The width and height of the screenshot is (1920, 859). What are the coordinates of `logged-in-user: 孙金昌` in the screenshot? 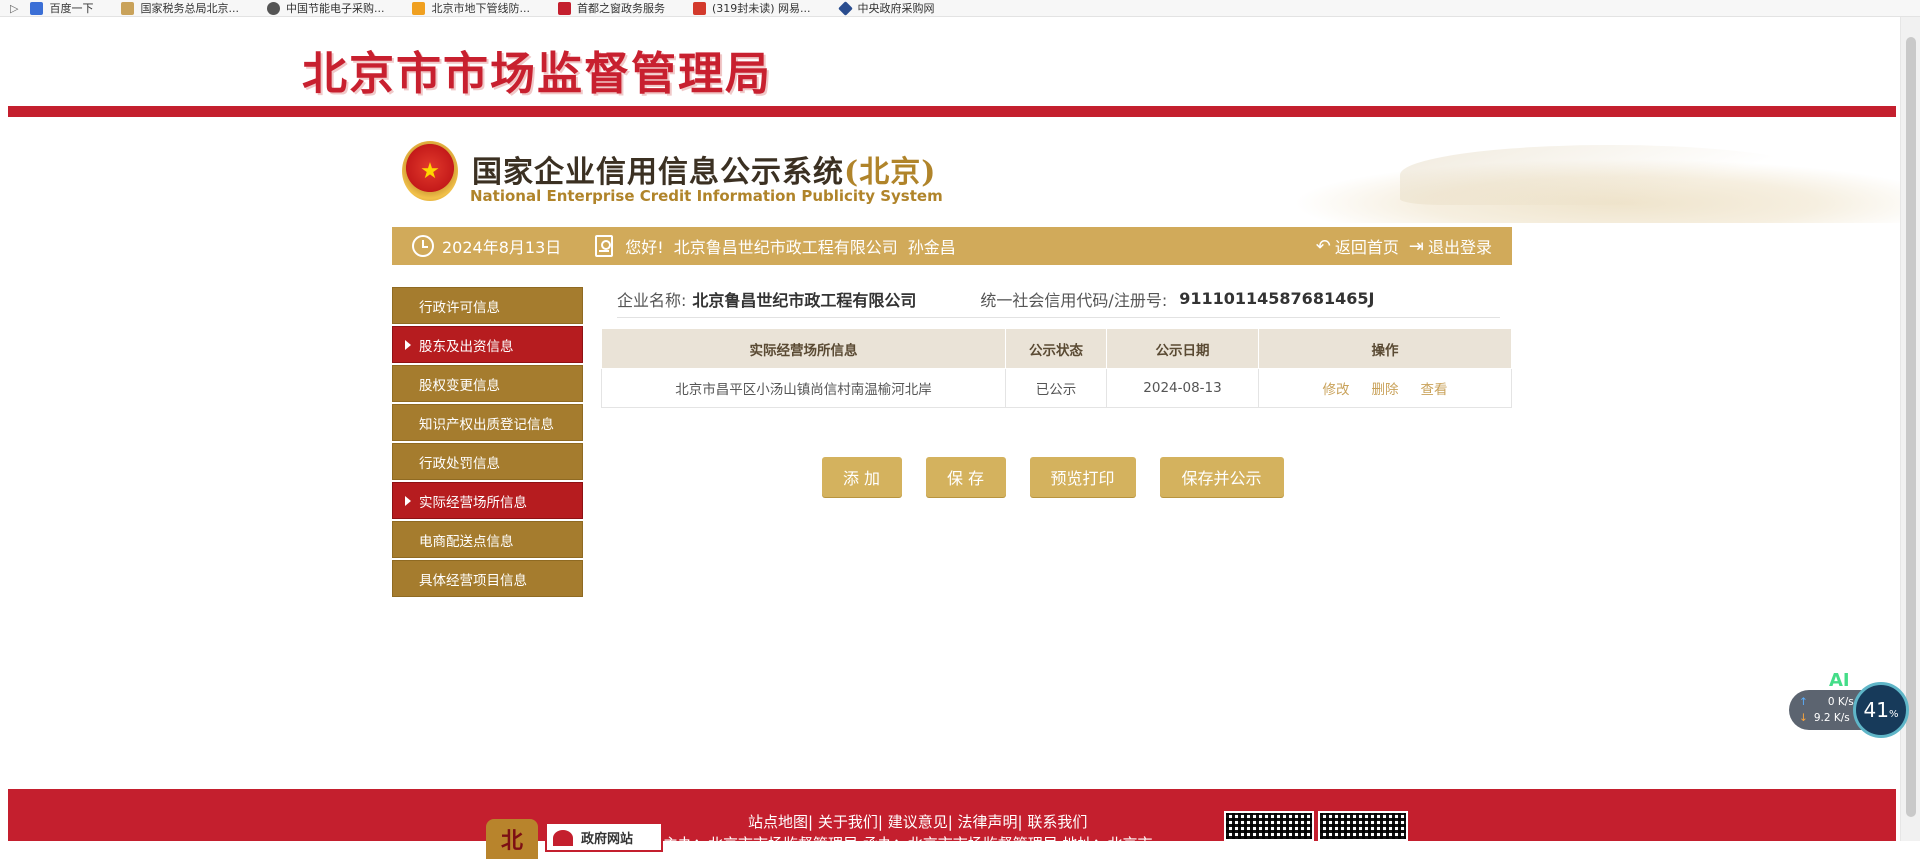 It's located at (931, 247).